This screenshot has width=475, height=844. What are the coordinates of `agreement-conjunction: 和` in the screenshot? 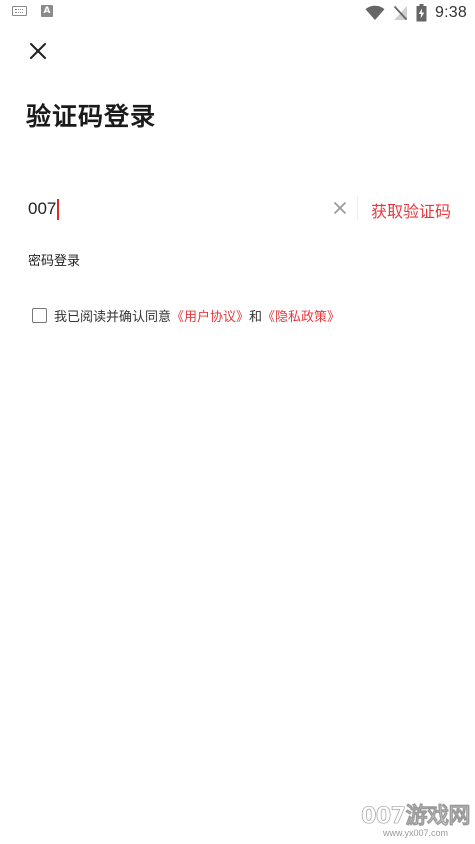 It's located at (256, 317).